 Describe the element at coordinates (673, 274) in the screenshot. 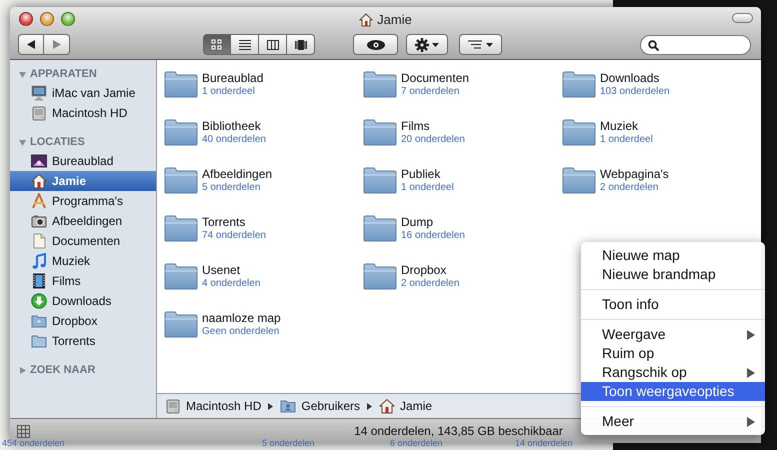

I see `menu-item: Nieuwe brandmap` at that location.